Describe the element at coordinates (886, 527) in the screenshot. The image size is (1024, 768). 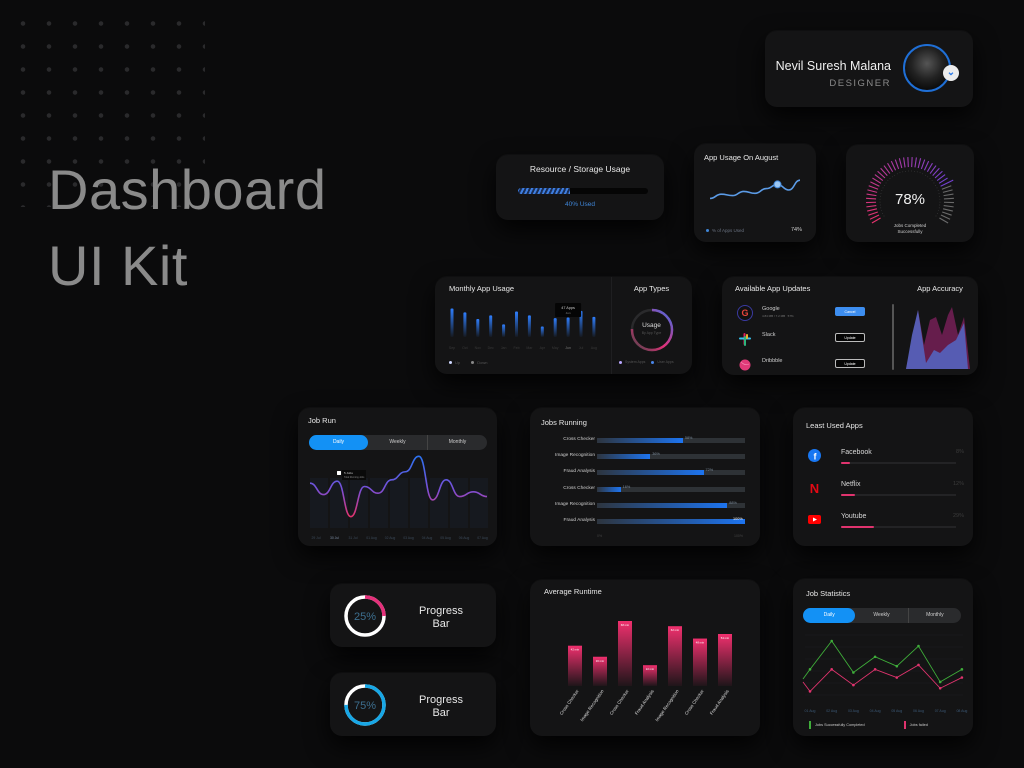
I see `least-used-item: Youtube 29%` at that location.